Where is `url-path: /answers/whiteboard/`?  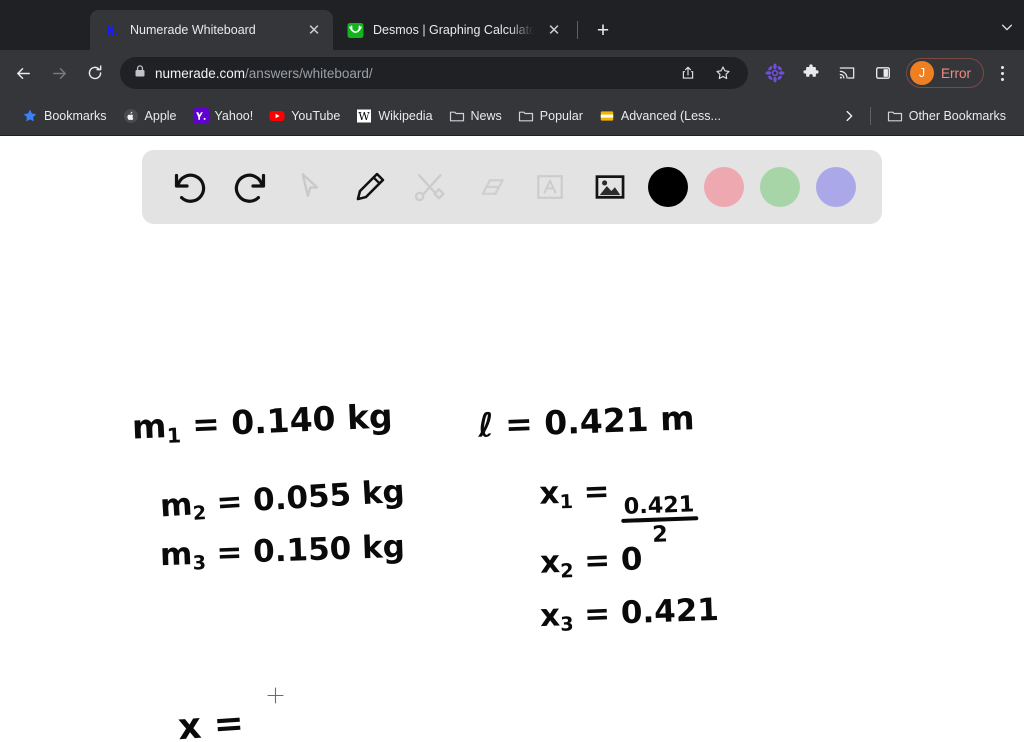
url-path: /answers/whiteboard/ is located at coordinates (309, 73).